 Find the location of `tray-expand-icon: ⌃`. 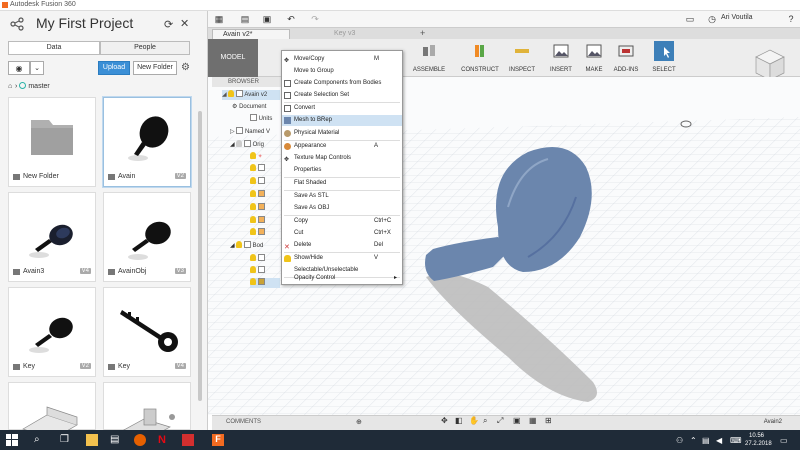

tray-expand-icon: ⌃ is located at coordinates (693, 440).